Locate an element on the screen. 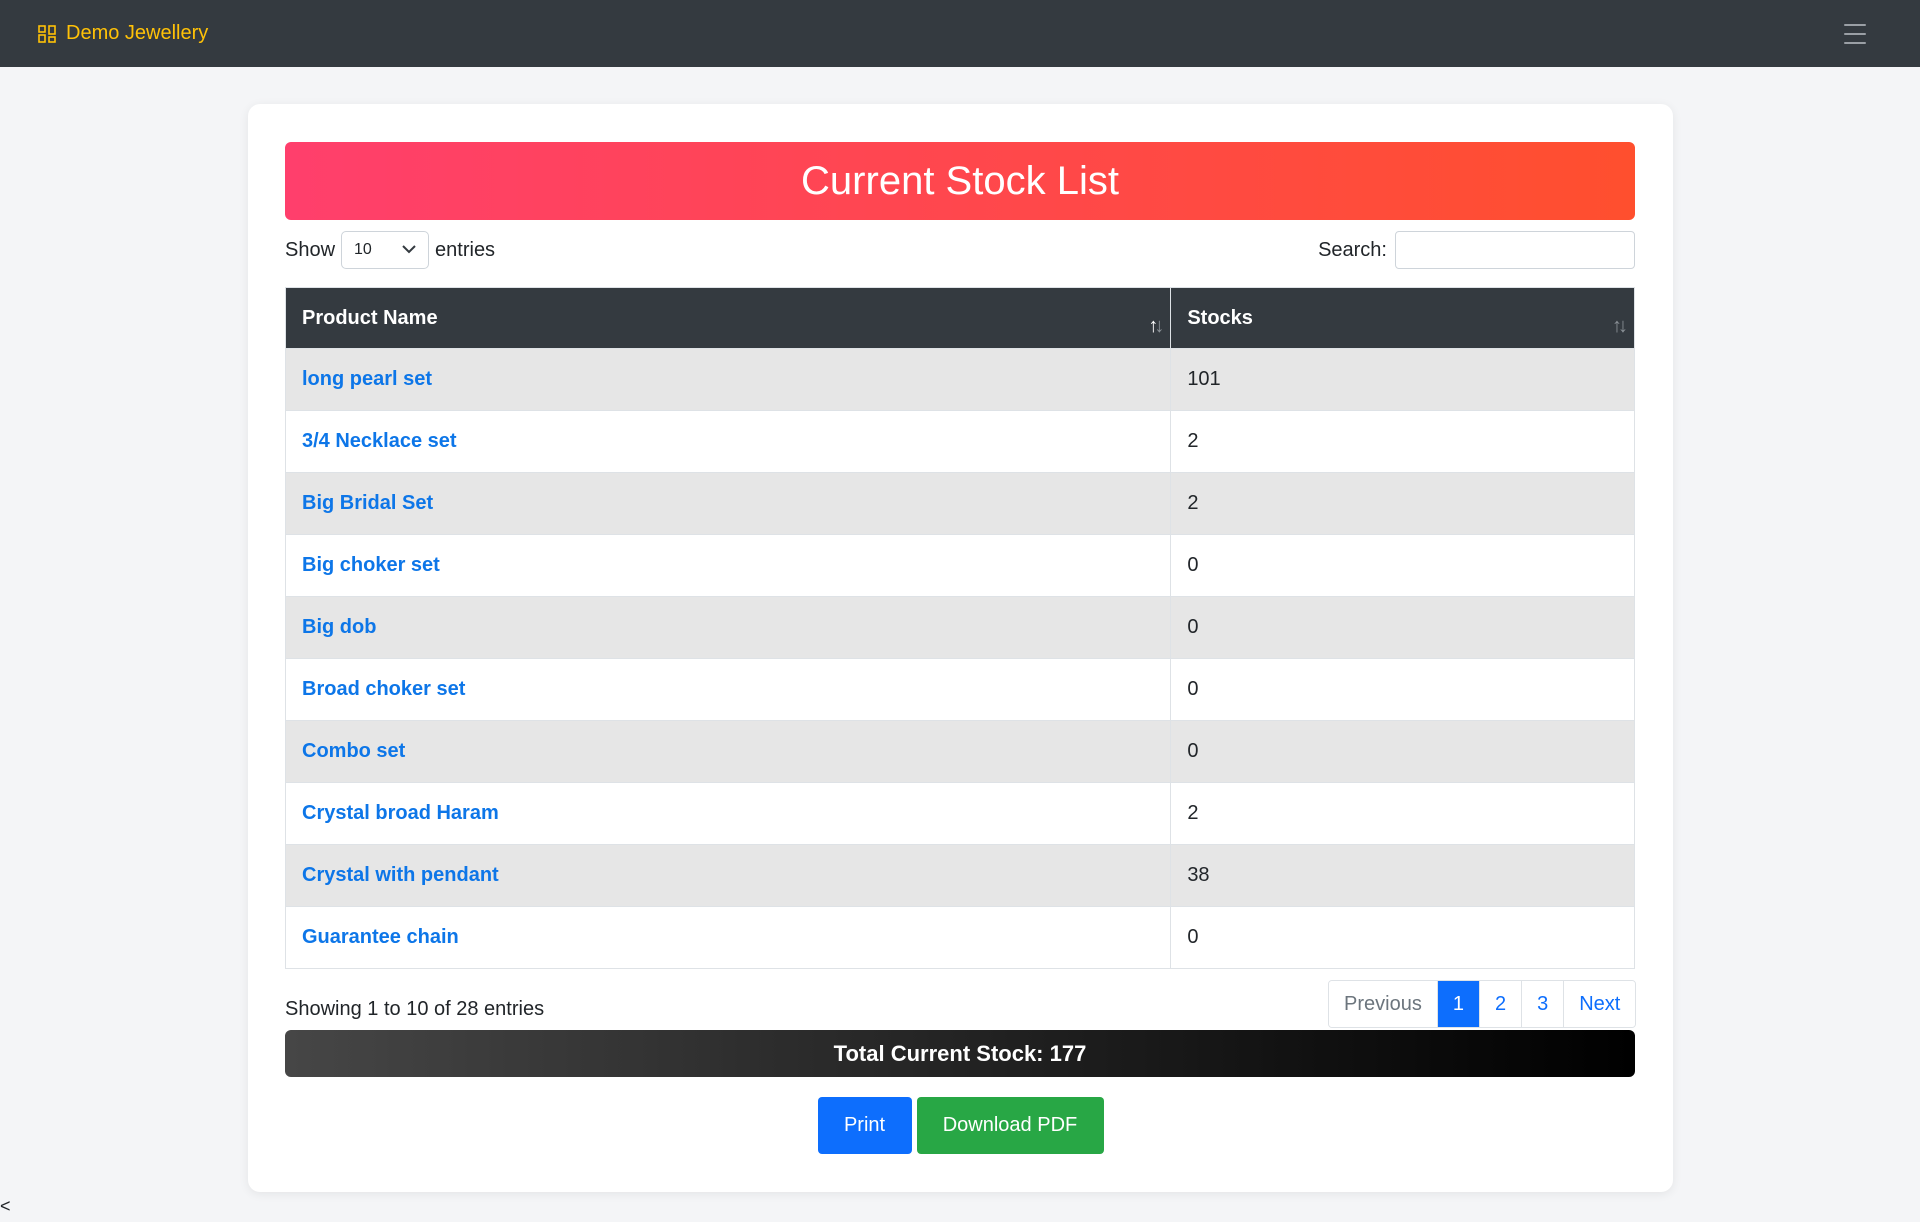  pagination-next: Next is located at coordinates (1599, 1004).